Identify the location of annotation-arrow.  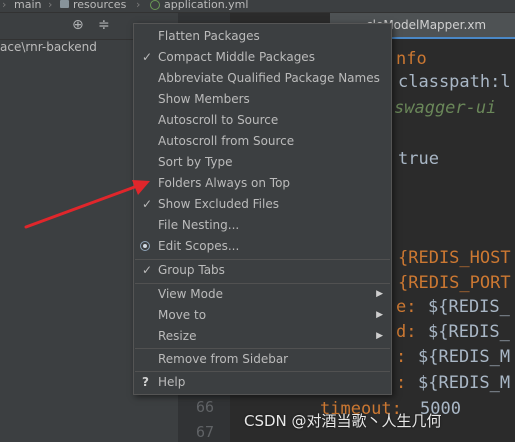
(87, 204).